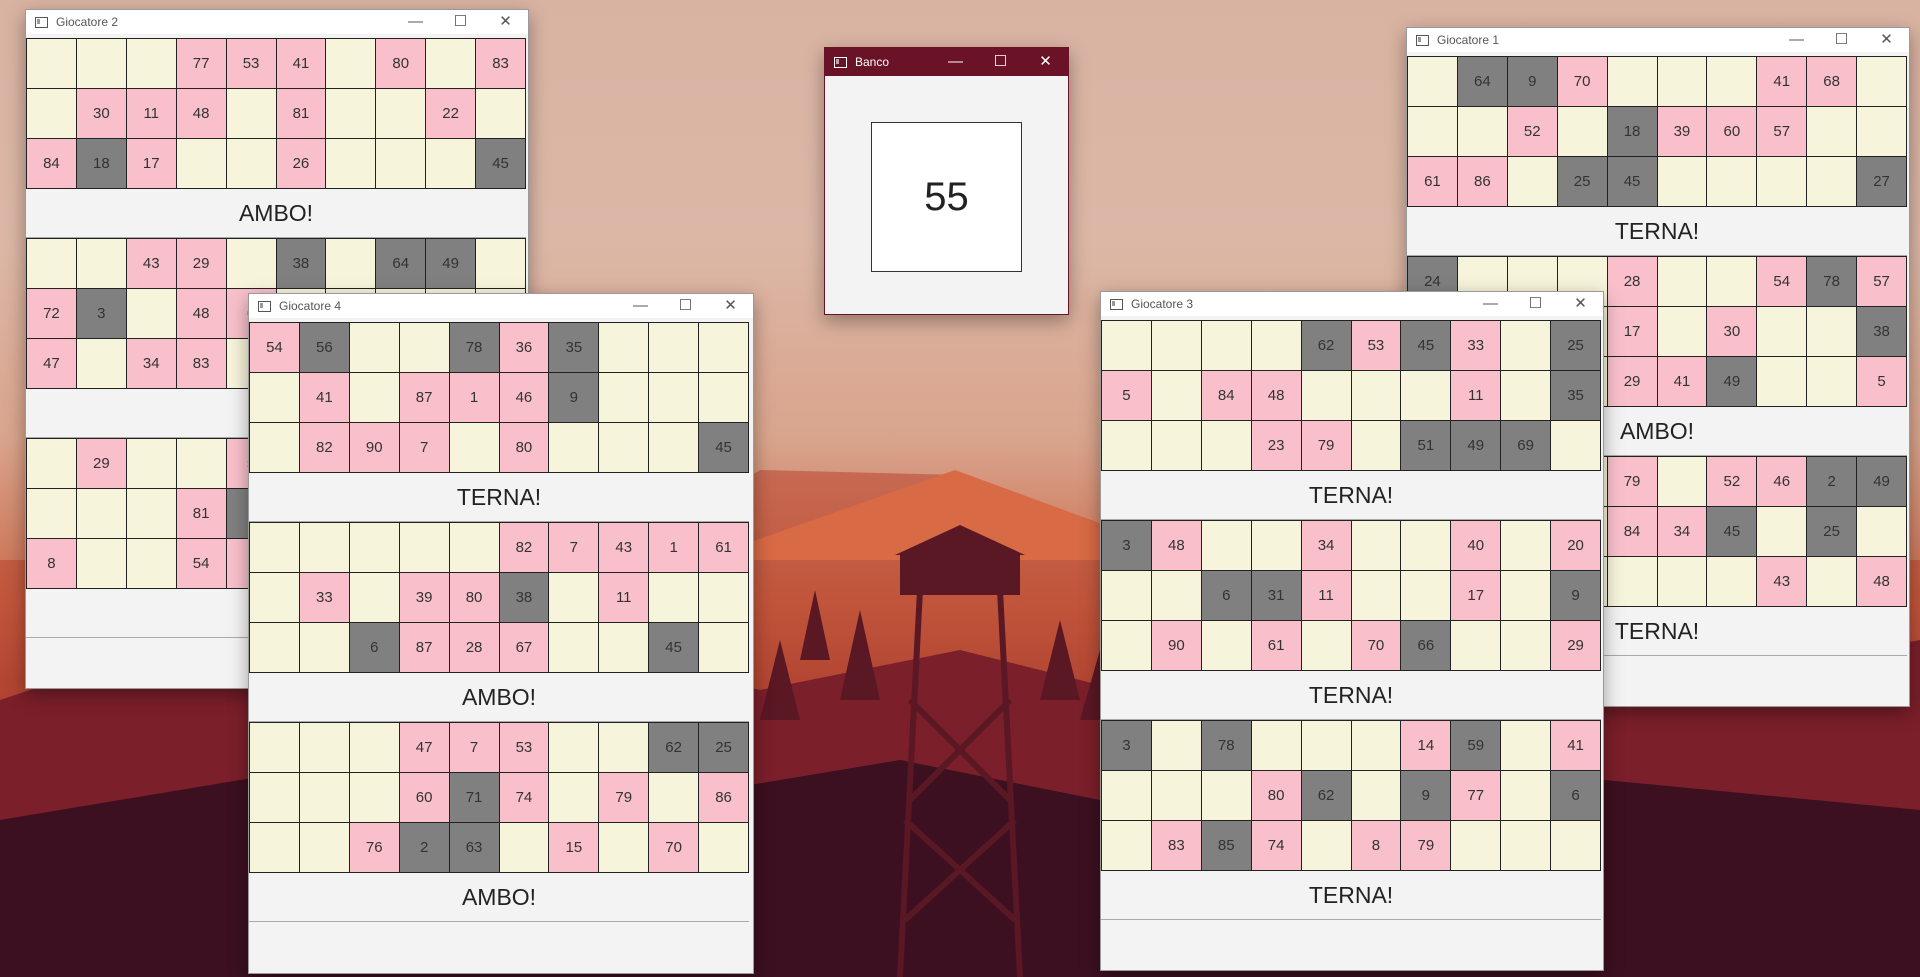  I want to click on number-cell: 41, so click(324, 398).